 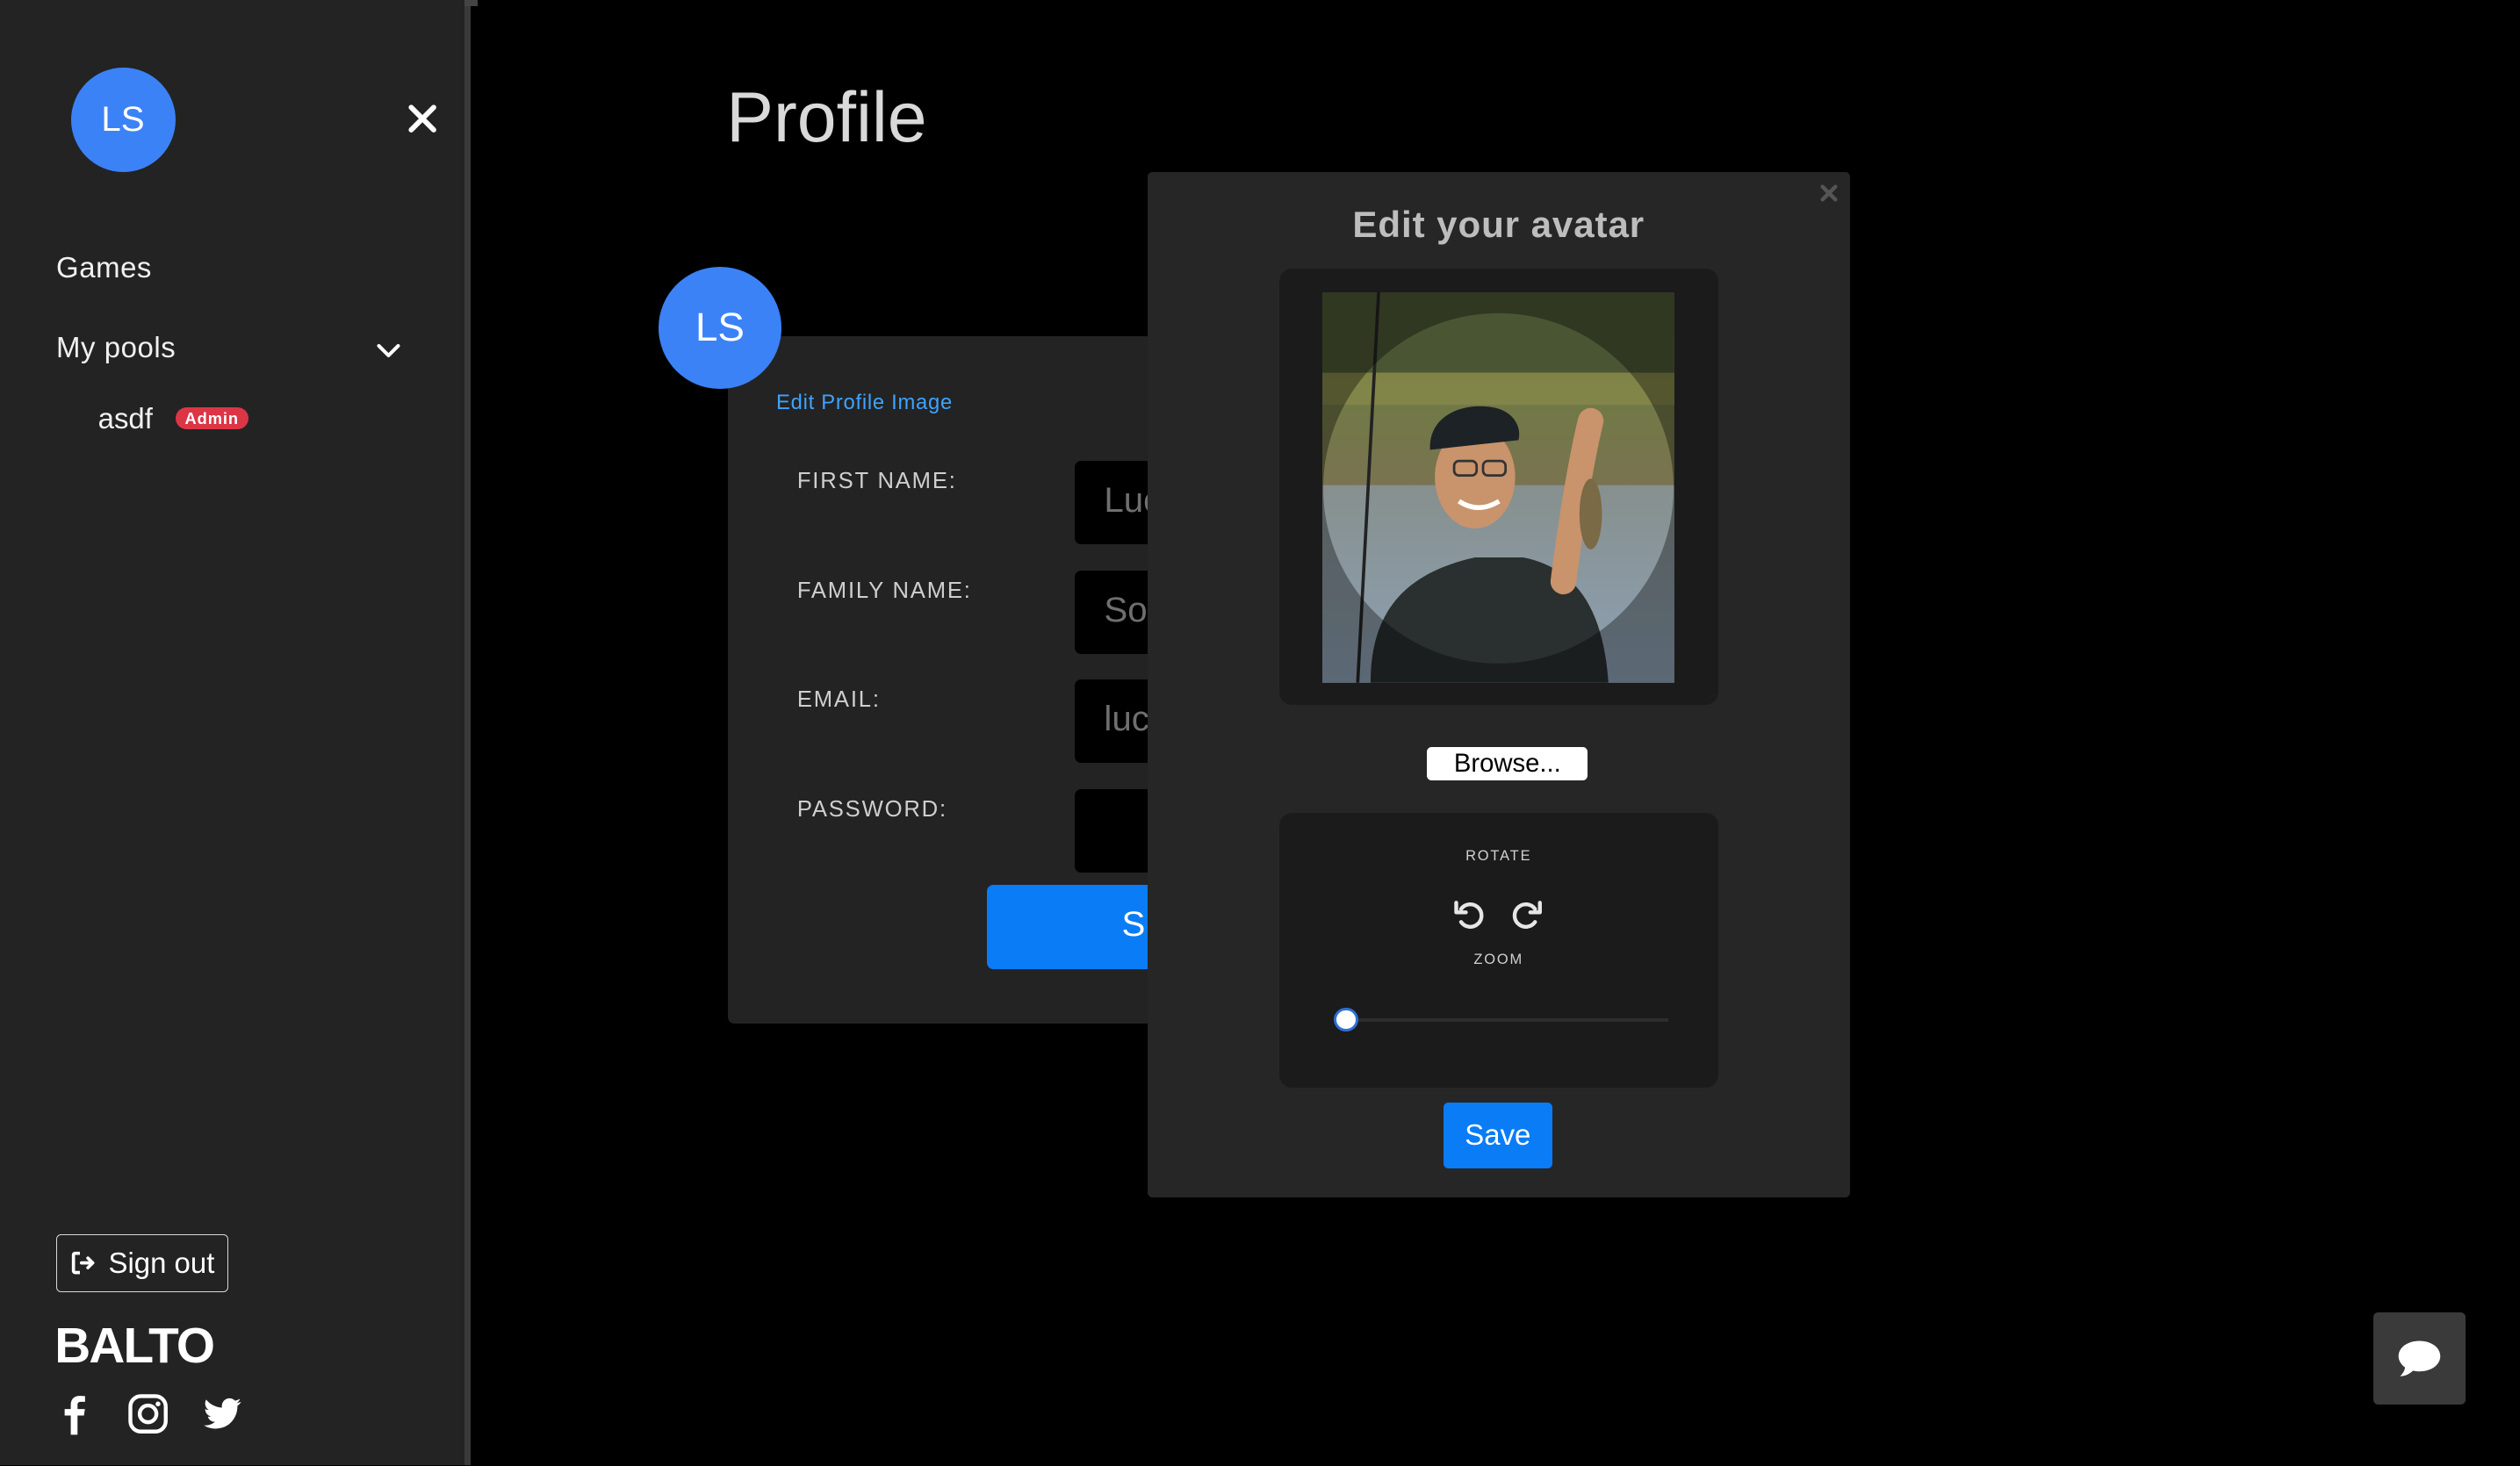 What do you see at coordinates (104, 267) in the screenshot?
I see `nav-games: Games` at bounding box center [104, 267].